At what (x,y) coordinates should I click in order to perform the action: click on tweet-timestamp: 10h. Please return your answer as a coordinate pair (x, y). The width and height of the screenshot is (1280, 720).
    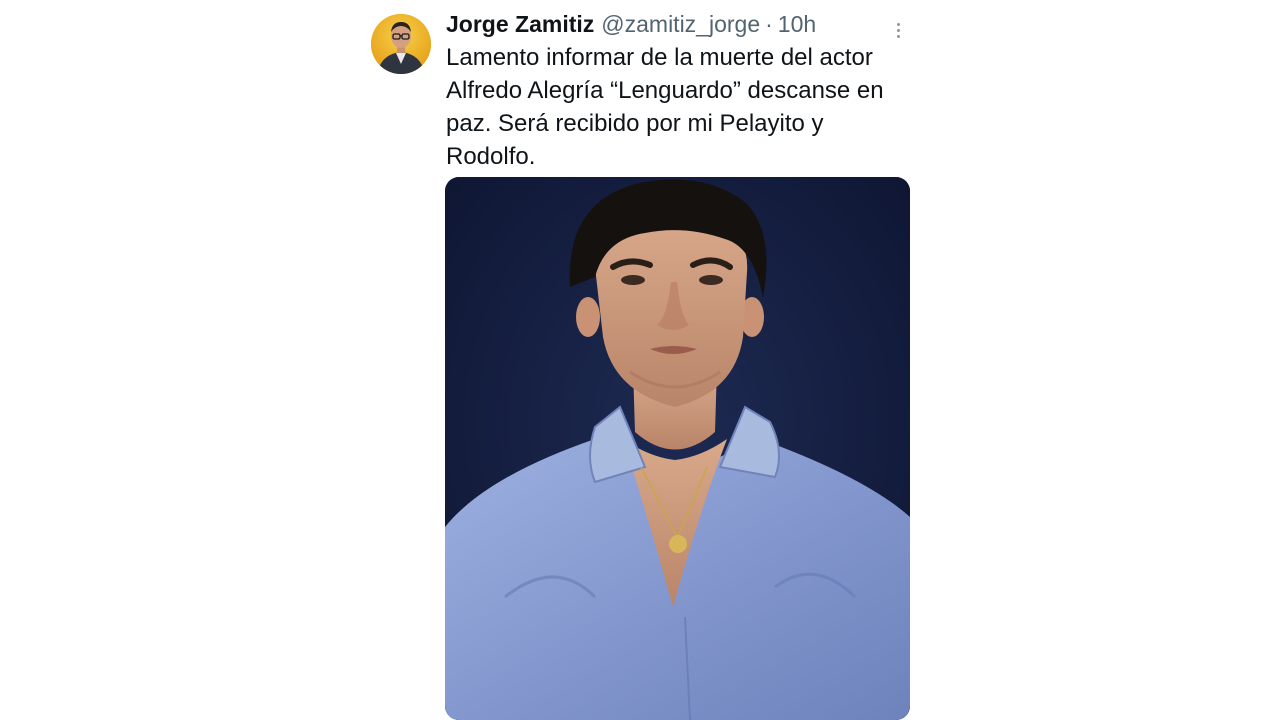
    Looking at the image, I should click on (797, 24).